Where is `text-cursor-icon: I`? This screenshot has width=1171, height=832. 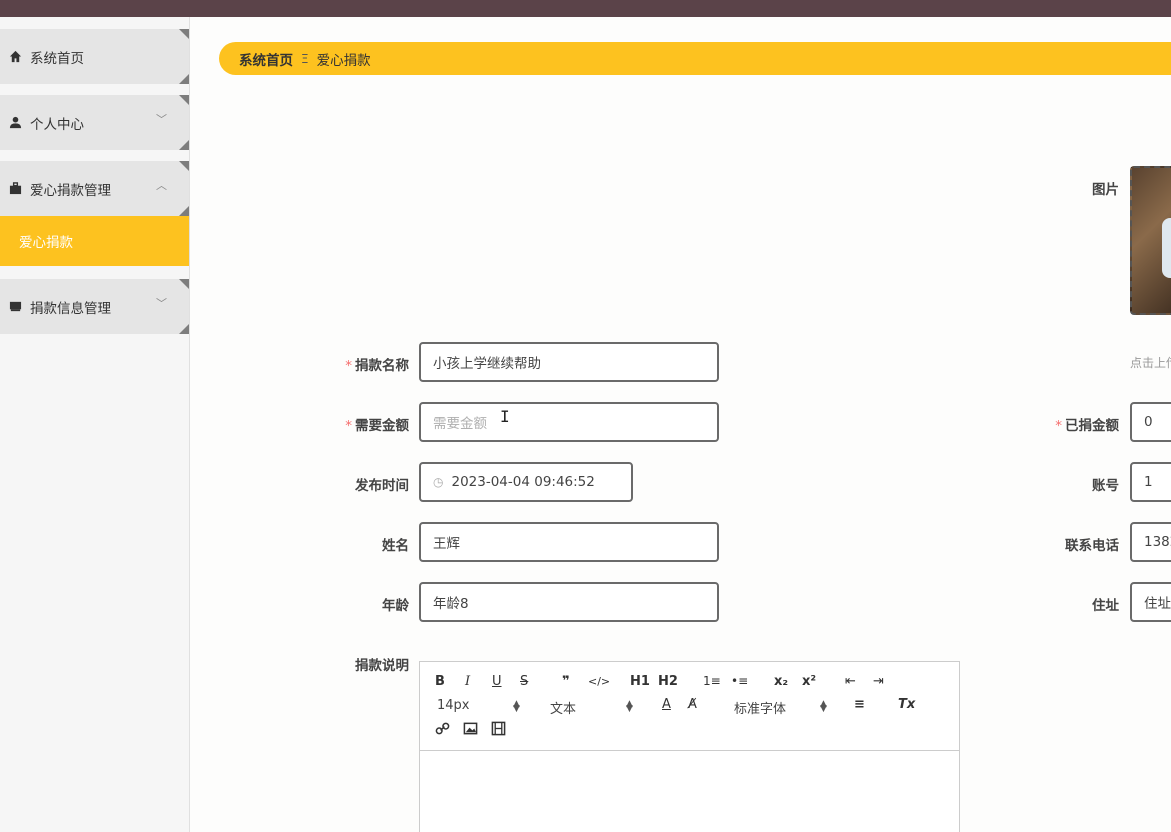
text-cursor-icon: I is located at coordinates (505, 416).